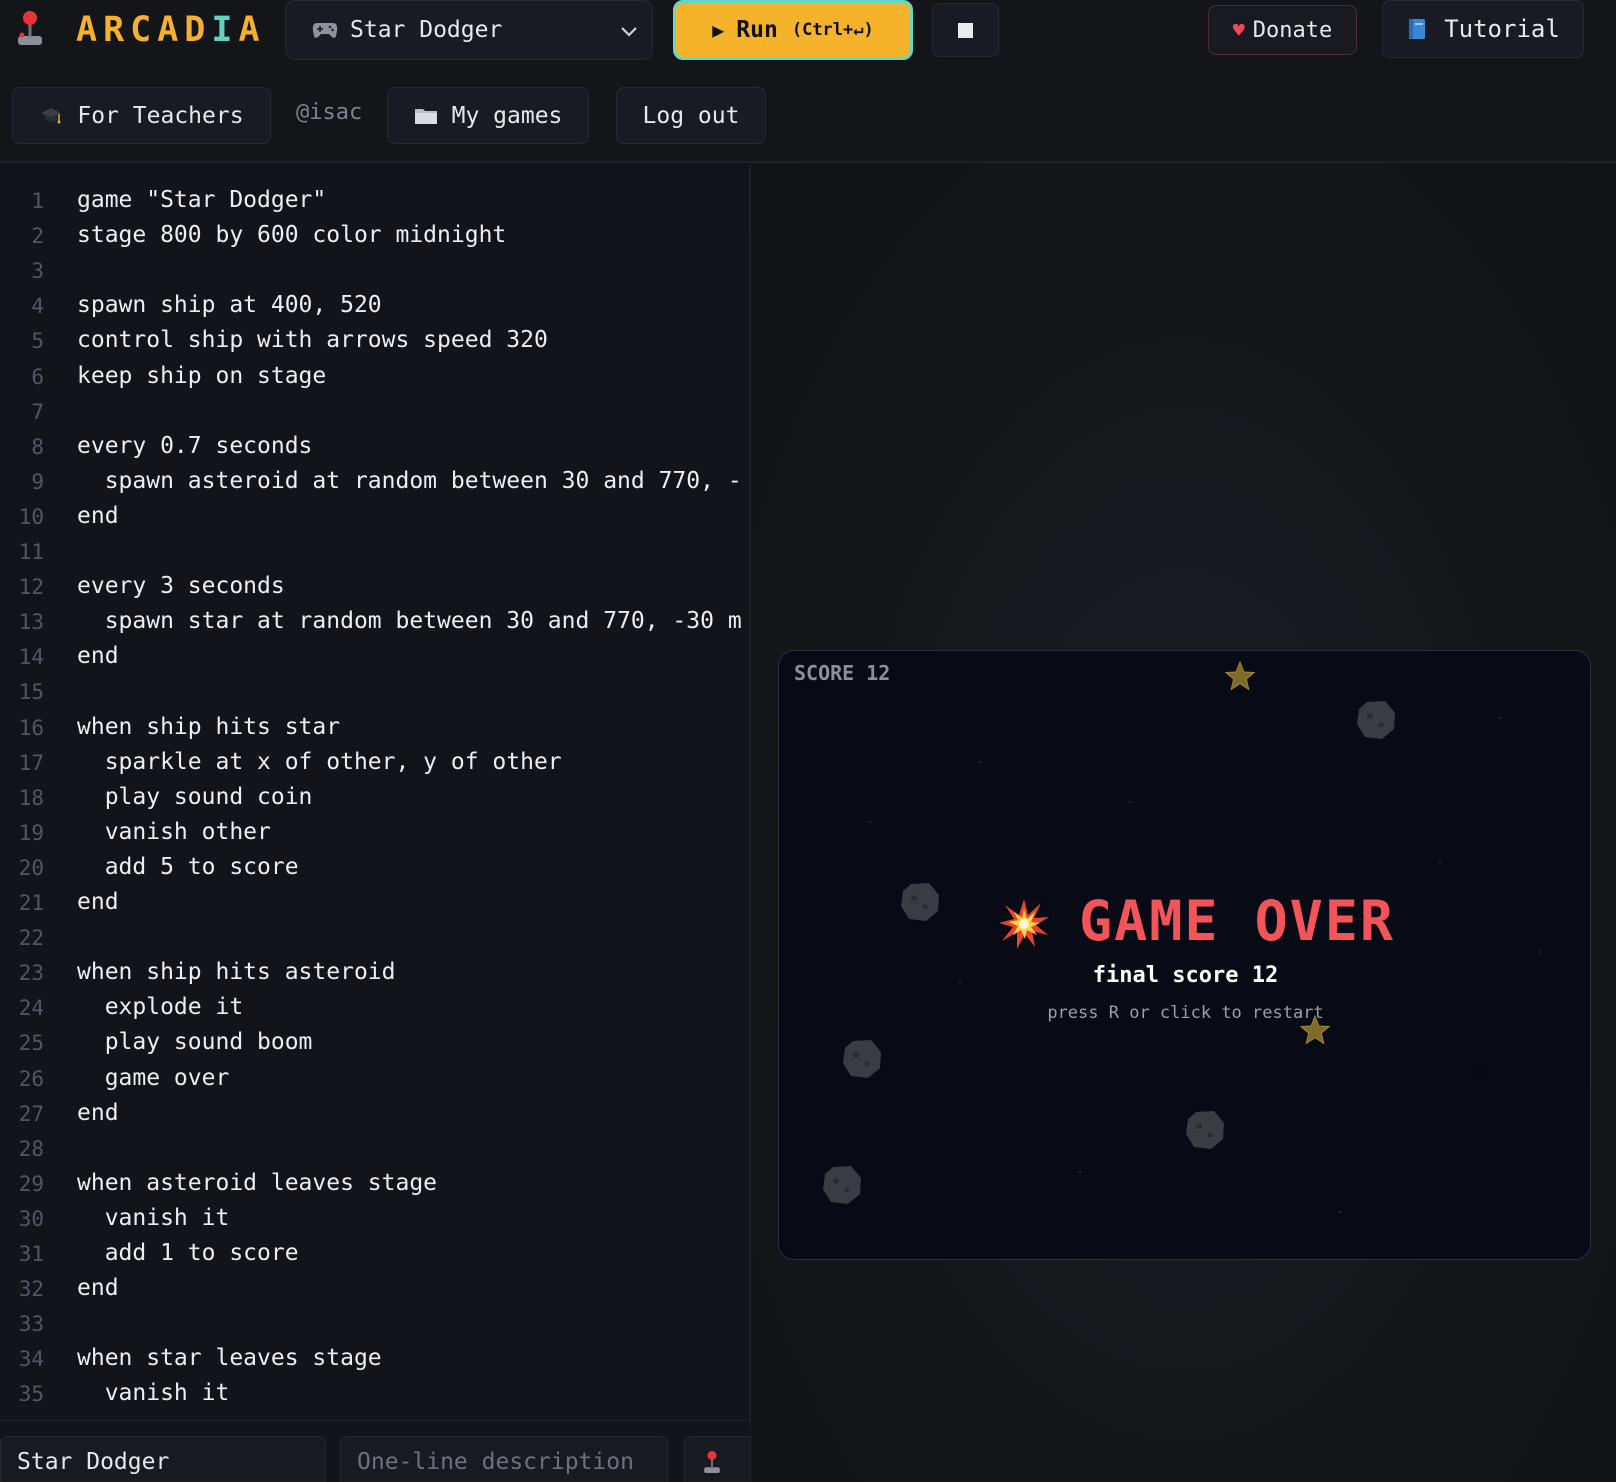 The height and width of the screenshot is (1482, 1616). I want to click on line-number: 31, so click(31, 1254).